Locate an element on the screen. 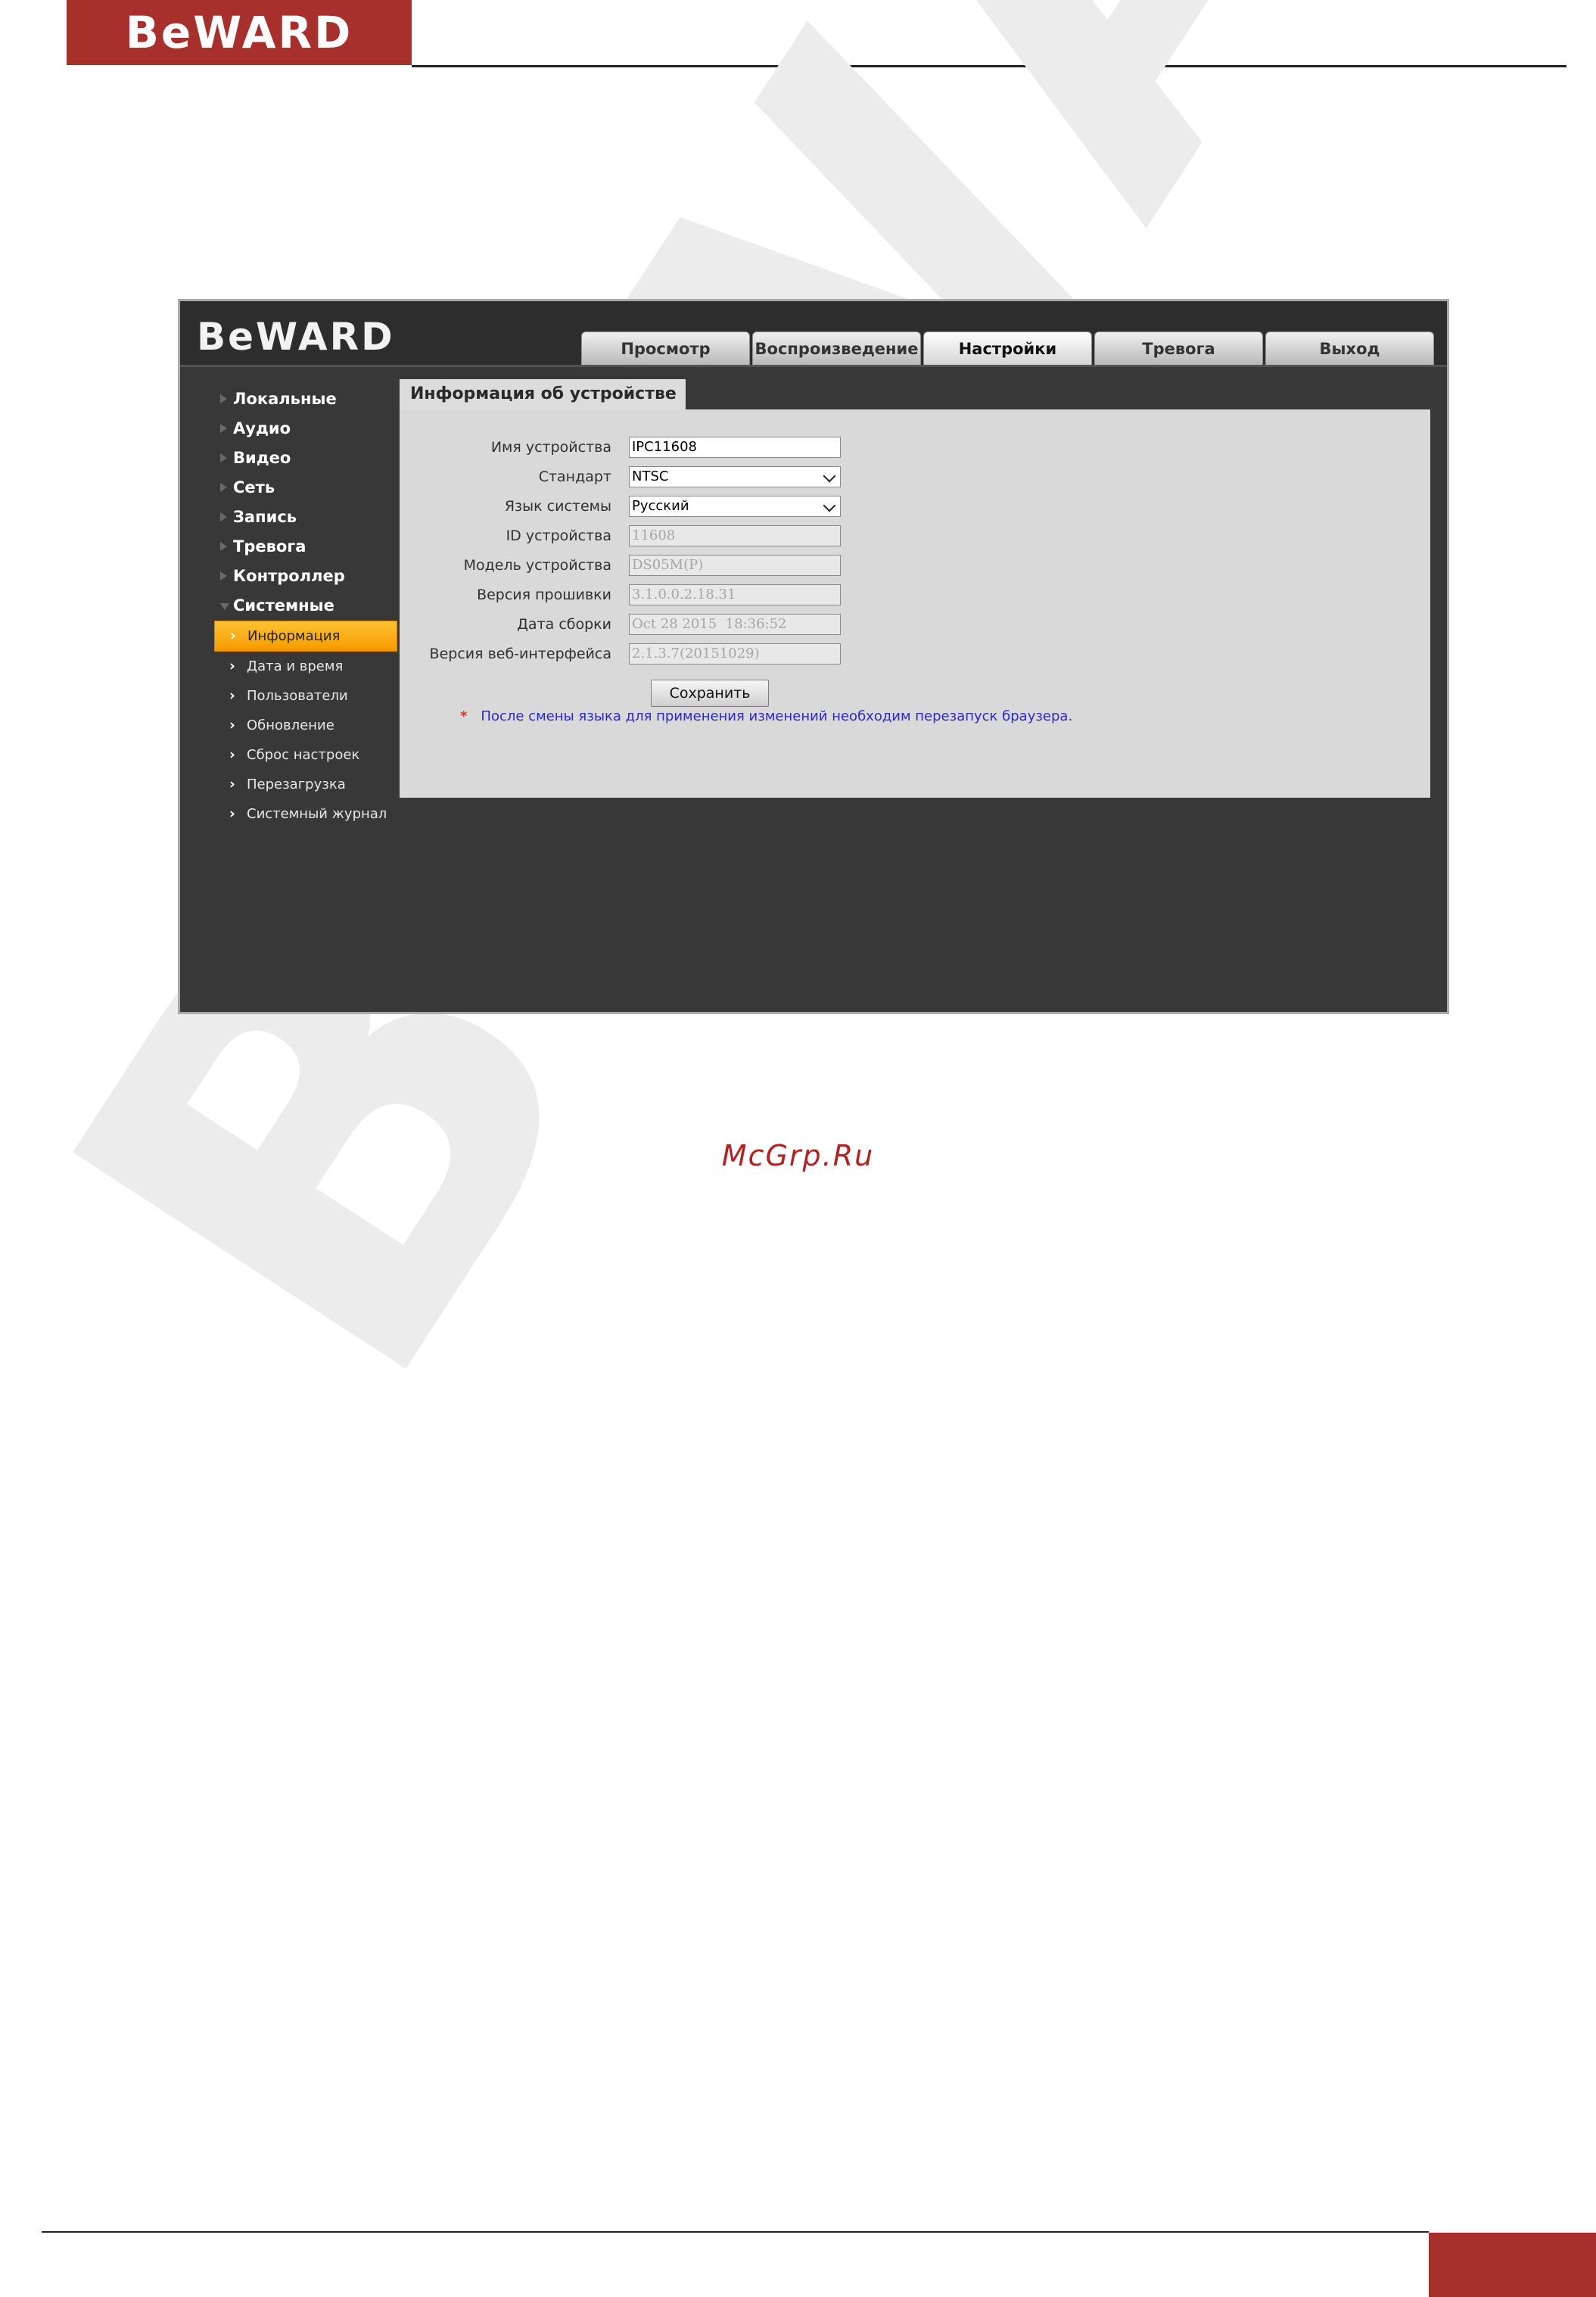 This screenshot has height=2297, width=1596. footer-rule is located at coordinates (735, 2232).